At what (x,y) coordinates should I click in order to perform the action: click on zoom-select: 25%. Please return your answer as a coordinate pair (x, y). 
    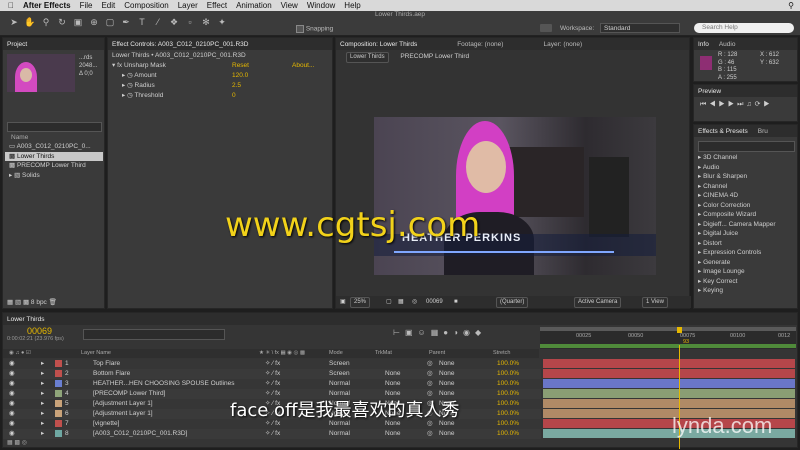
    Looking at the image, I should click on (360, 302).